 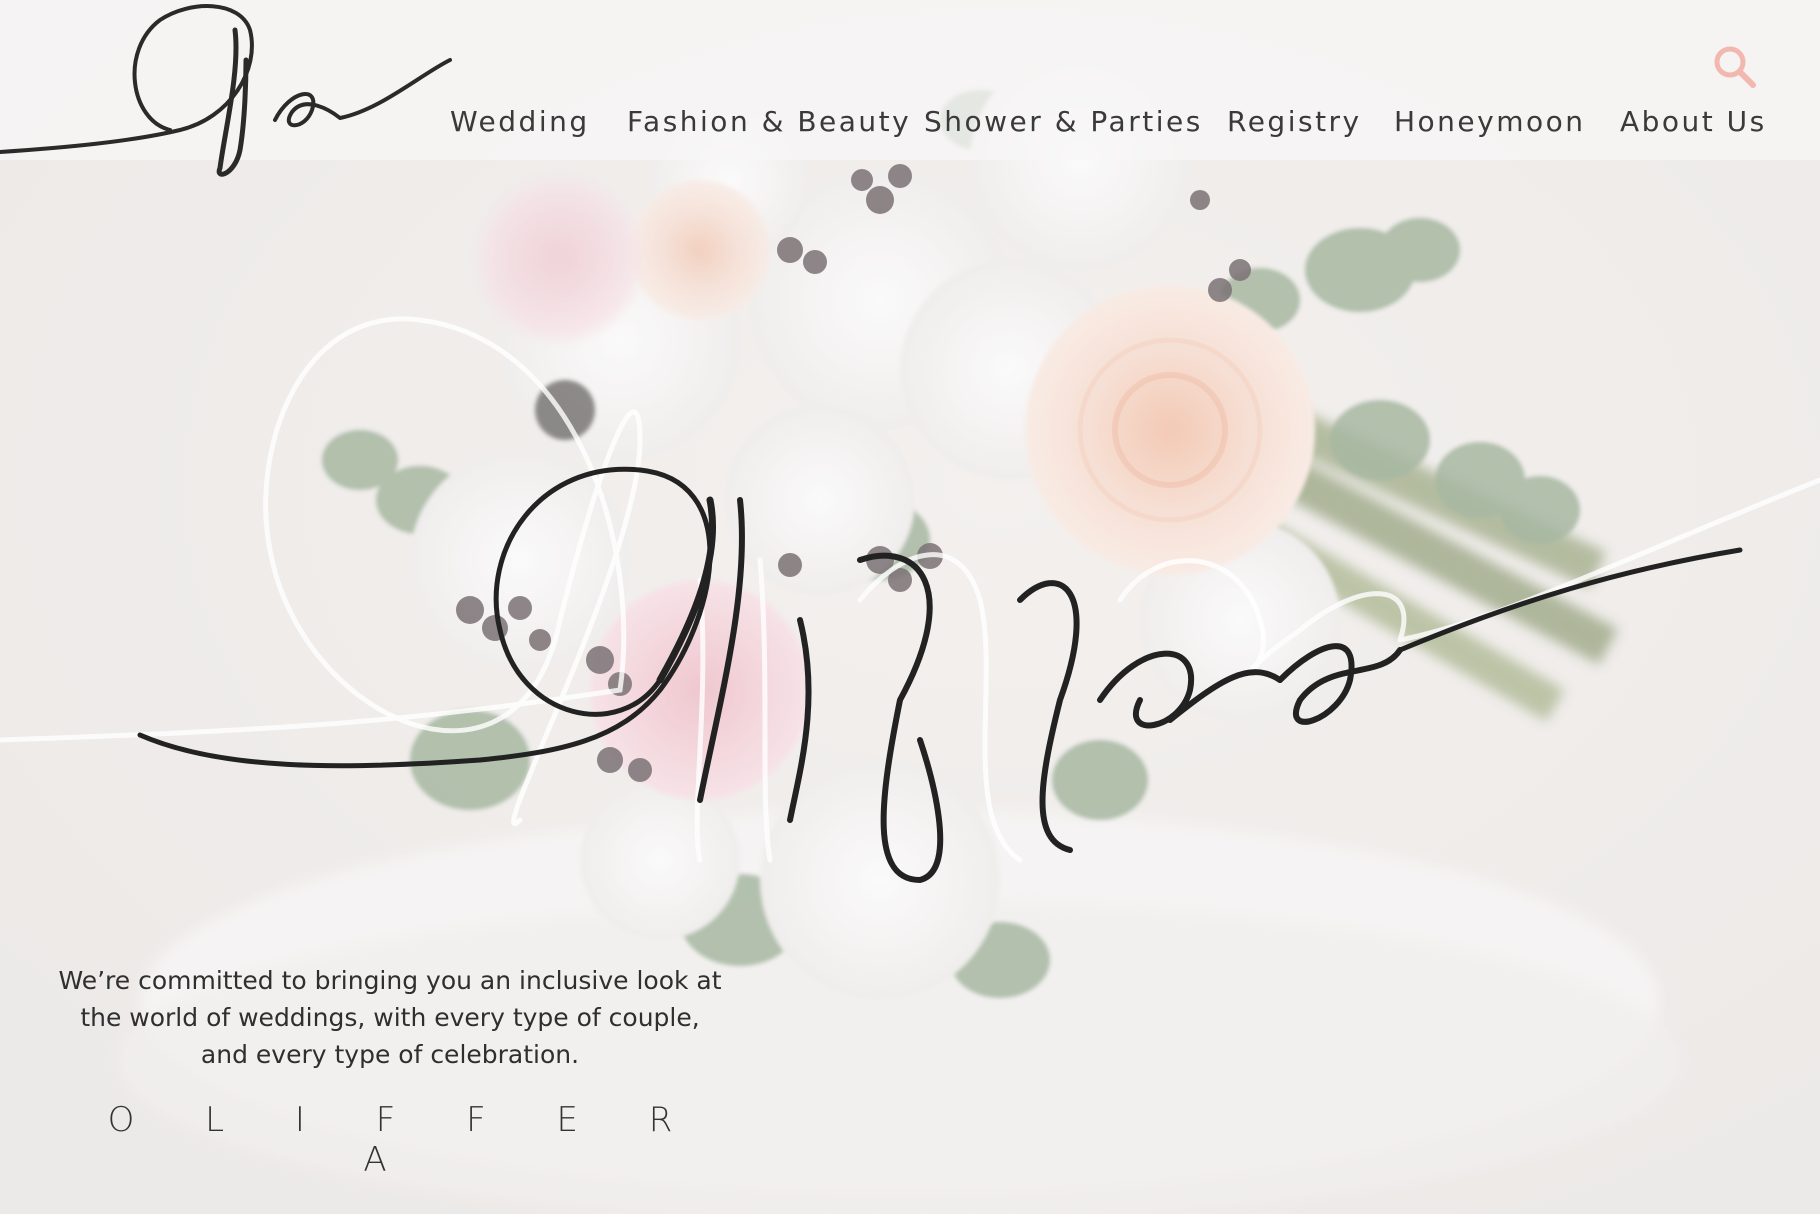 I want to click on nav-item-honeymoon: Honeymoon, so click(x=1490, y=122).